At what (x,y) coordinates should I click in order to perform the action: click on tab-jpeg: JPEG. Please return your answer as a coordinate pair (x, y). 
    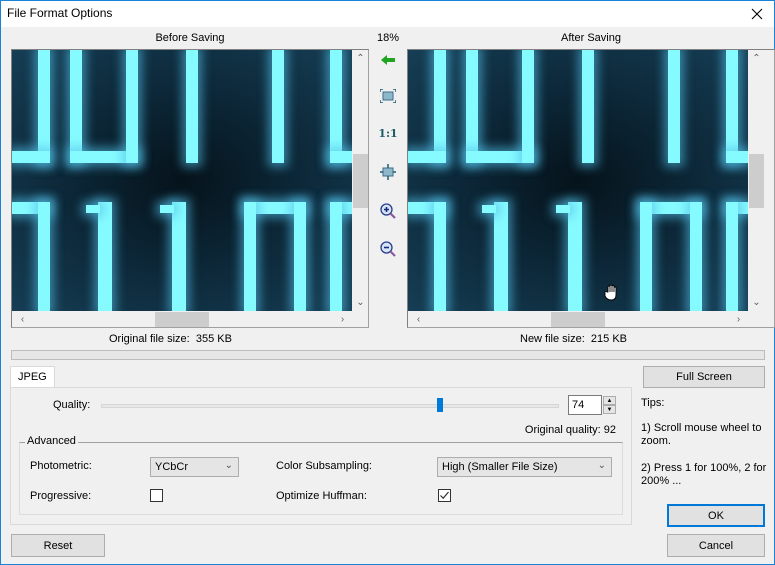
    Looking at the image, I should click on (32, 377).